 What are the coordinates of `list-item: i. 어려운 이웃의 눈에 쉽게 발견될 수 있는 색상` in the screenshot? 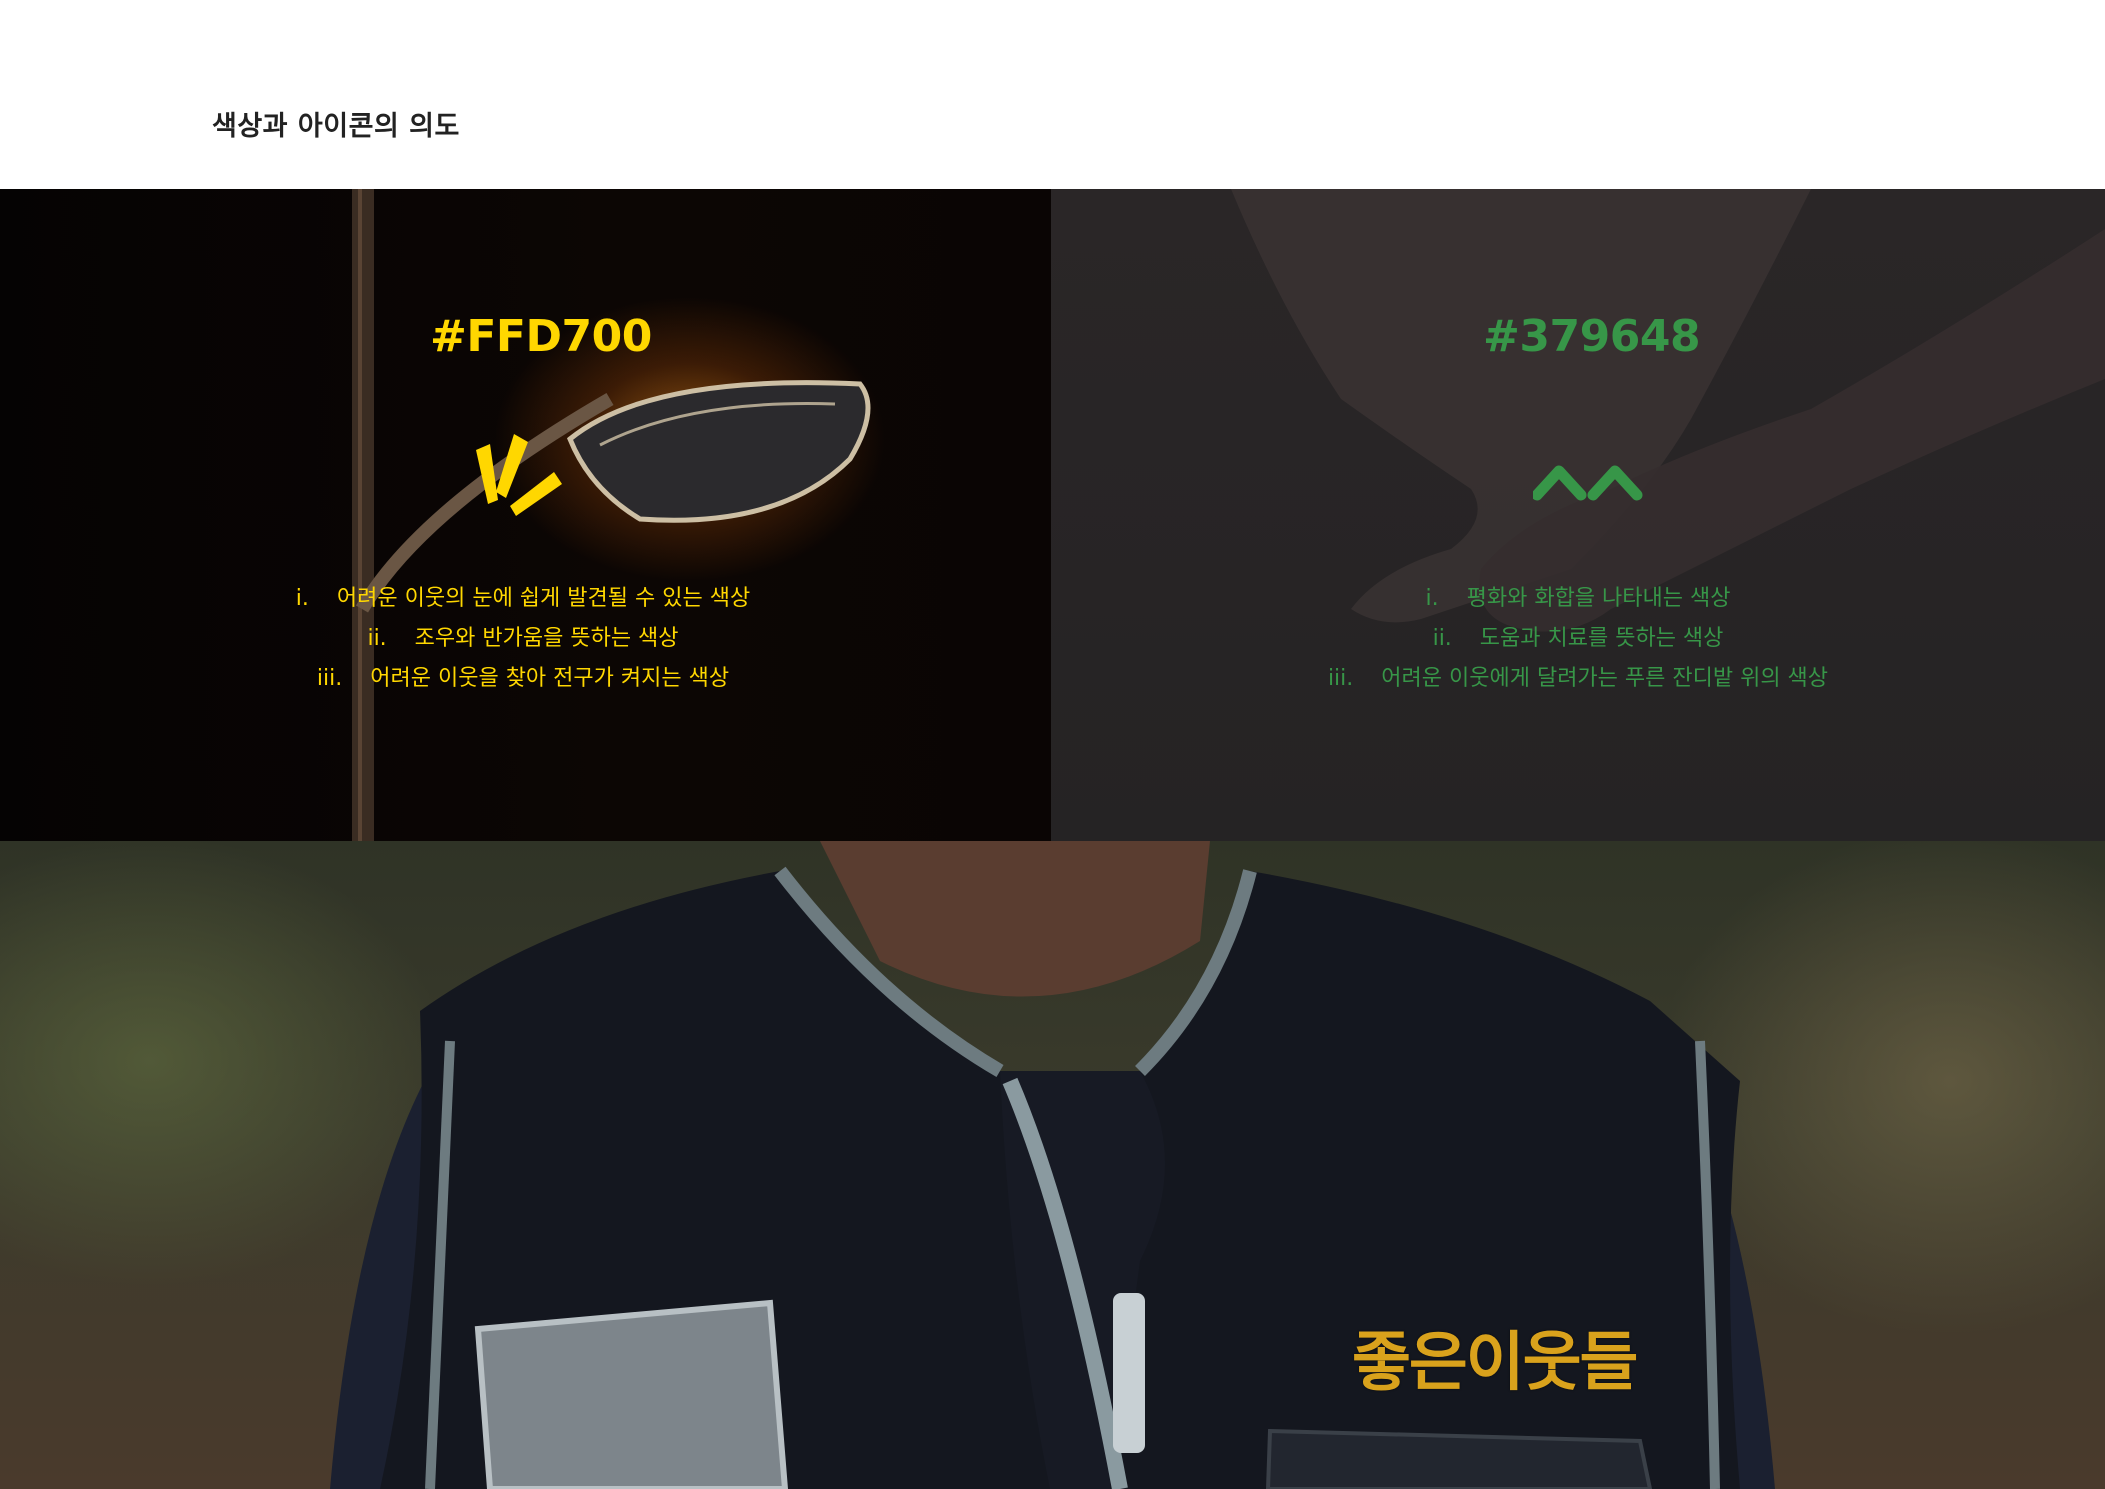 It's located at (523, 599).